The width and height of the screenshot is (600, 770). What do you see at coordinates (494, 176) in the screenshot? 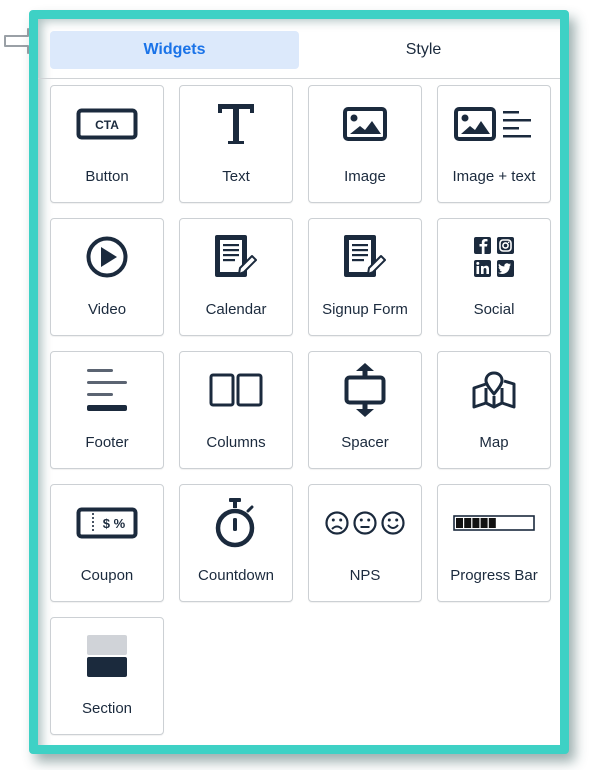
I see `widget-label: Image + text` at bounding box center [494, 176].